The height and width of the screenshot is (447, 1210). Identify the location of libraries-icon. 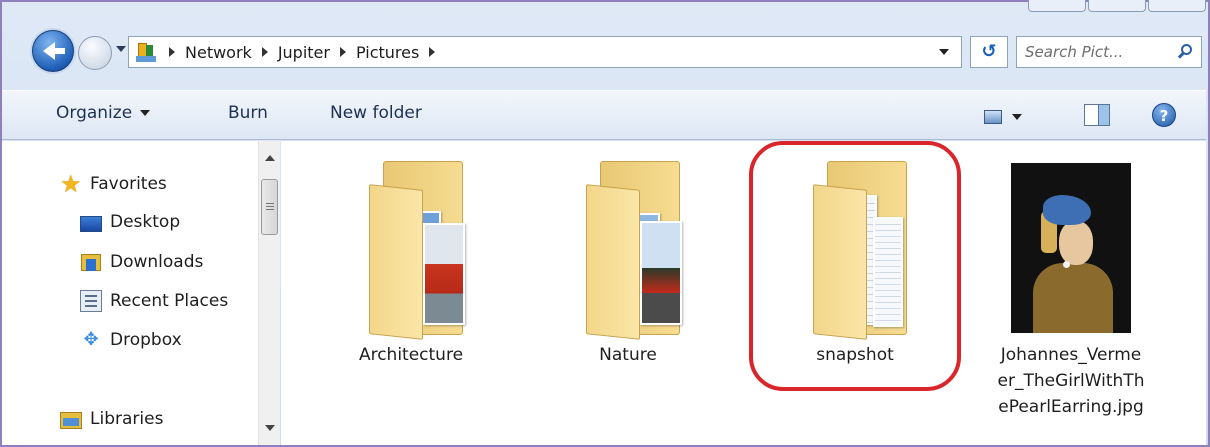
(71, 419).